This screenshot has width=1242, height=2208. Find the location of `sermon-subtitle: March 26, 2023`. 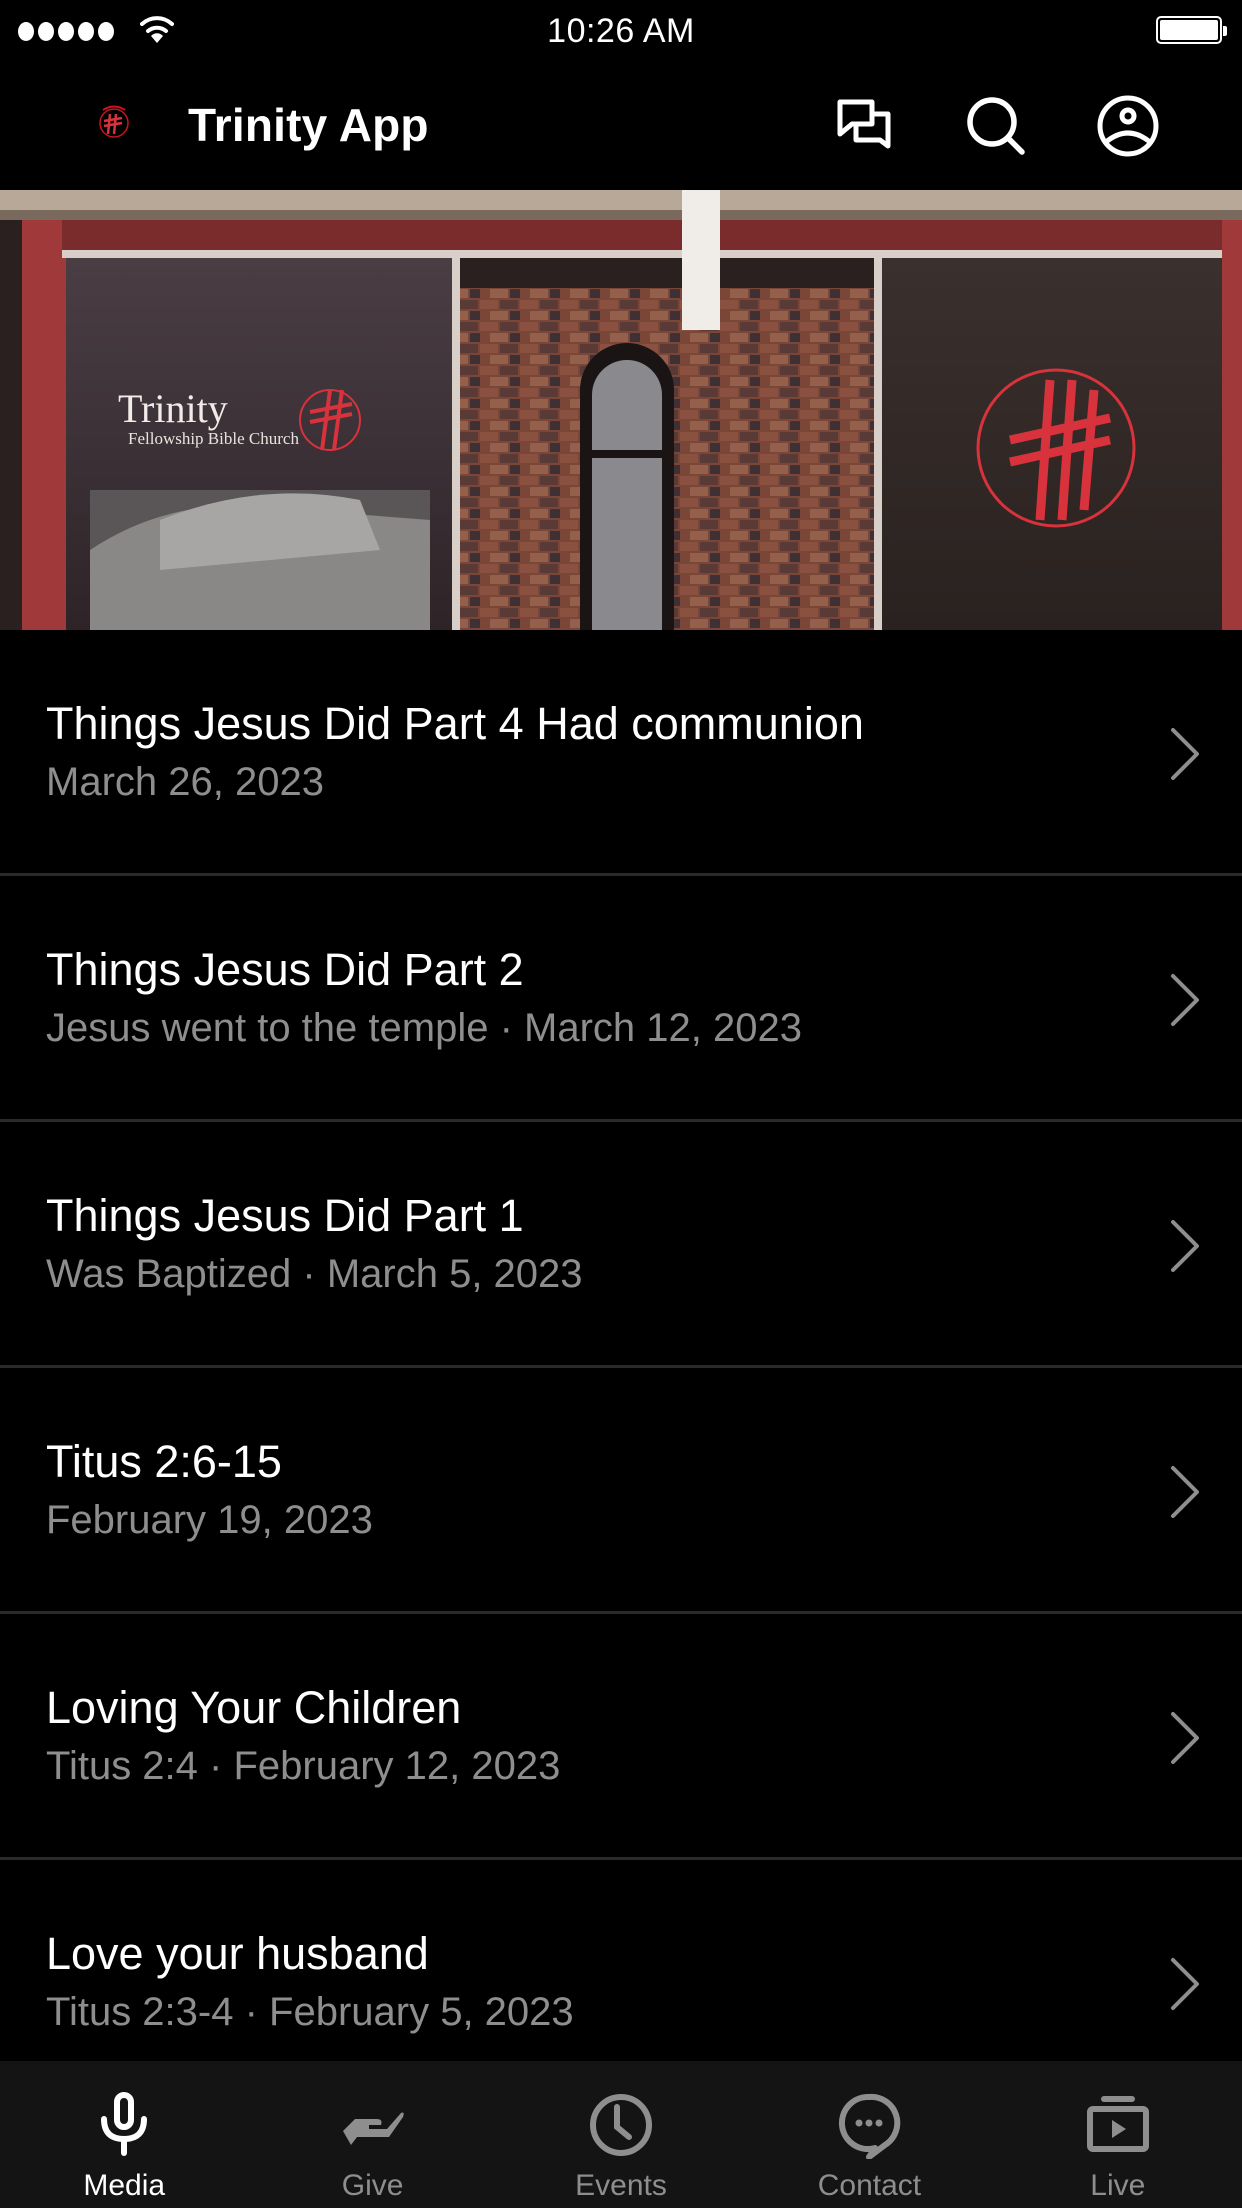

sermon-subtitle: March 26, 2023 is located at coordinates (185, 782).